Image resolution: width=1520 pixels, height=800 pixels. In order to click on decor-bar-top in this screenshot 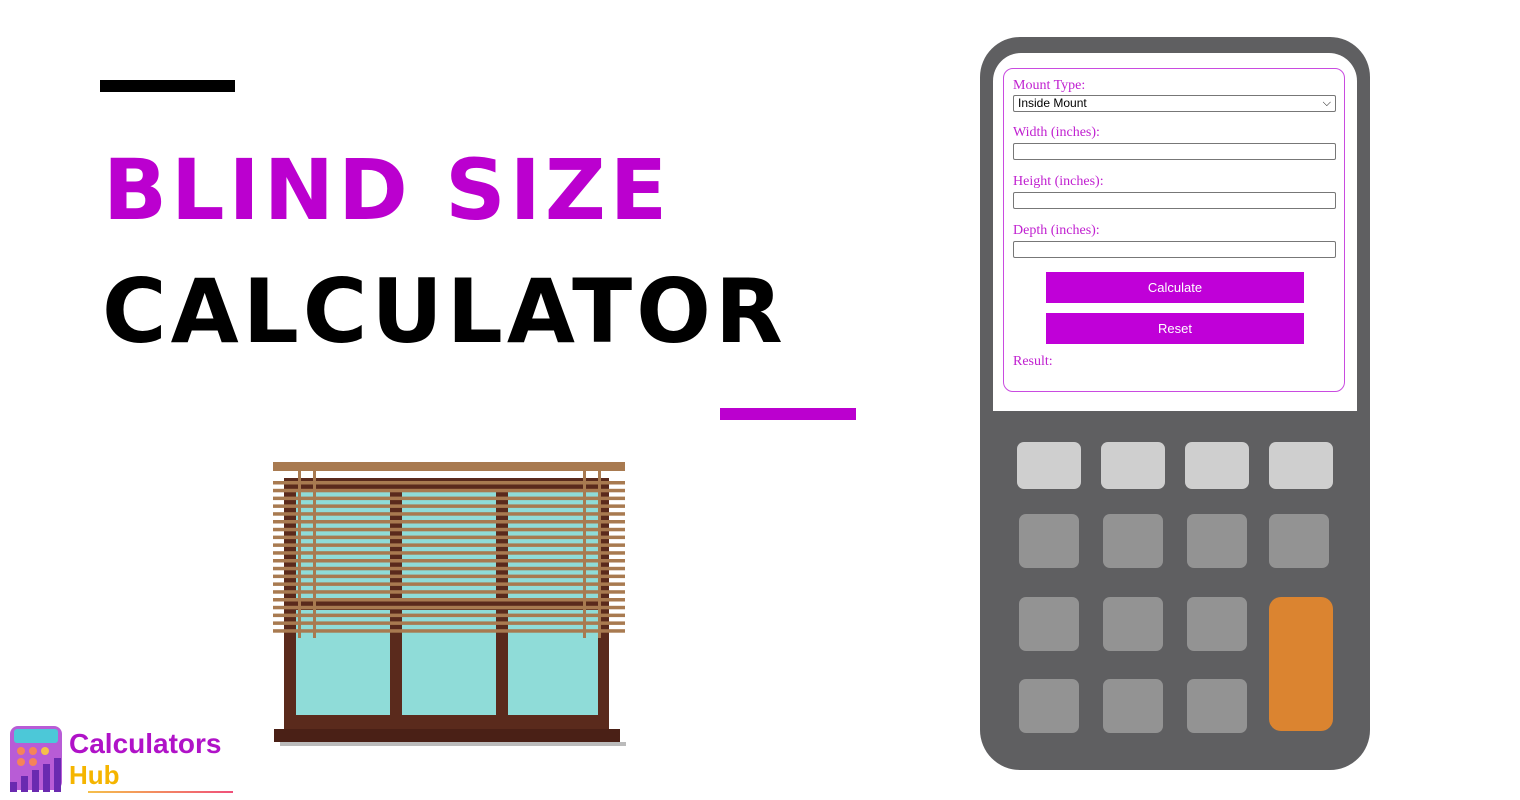, I will do `click(167, 86)`.